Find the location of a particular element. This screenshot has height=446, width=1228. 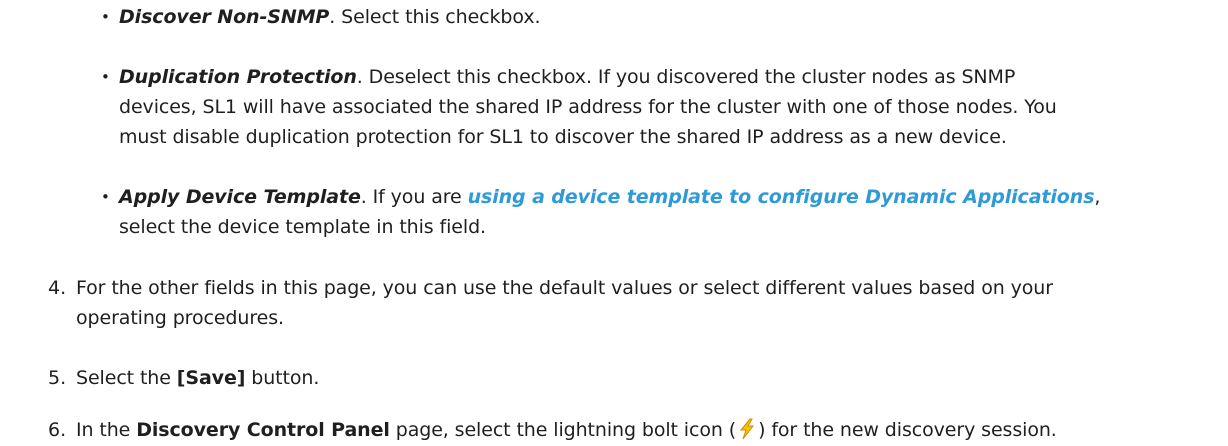

lightning-bolt-icon is located at coordinates (747, 429).